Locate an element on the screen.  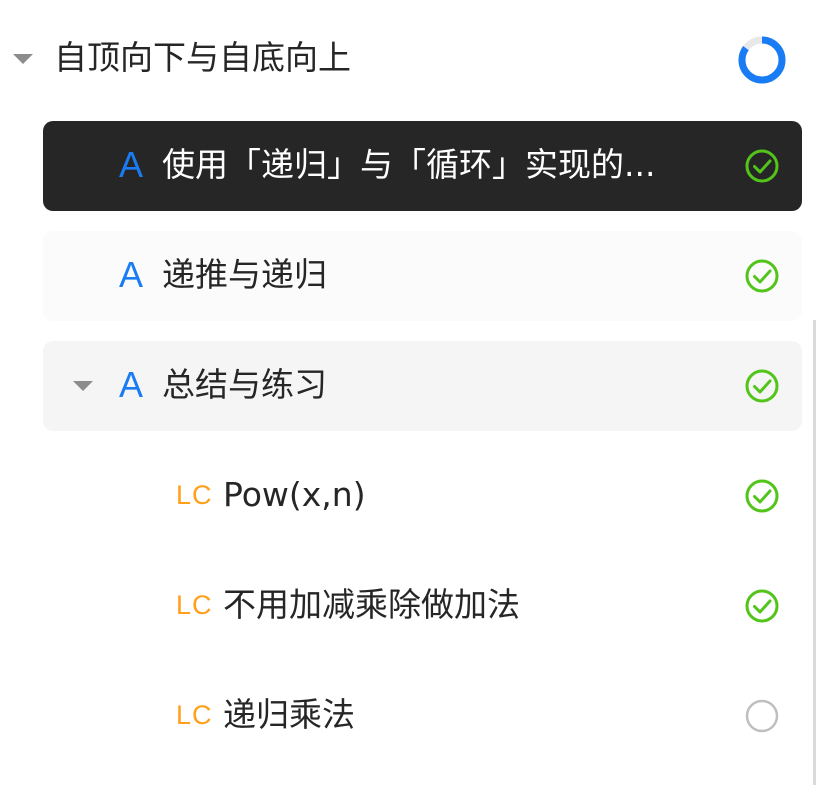
list-item-summary: A 总结与练习 is located at coordinates (422, 386).